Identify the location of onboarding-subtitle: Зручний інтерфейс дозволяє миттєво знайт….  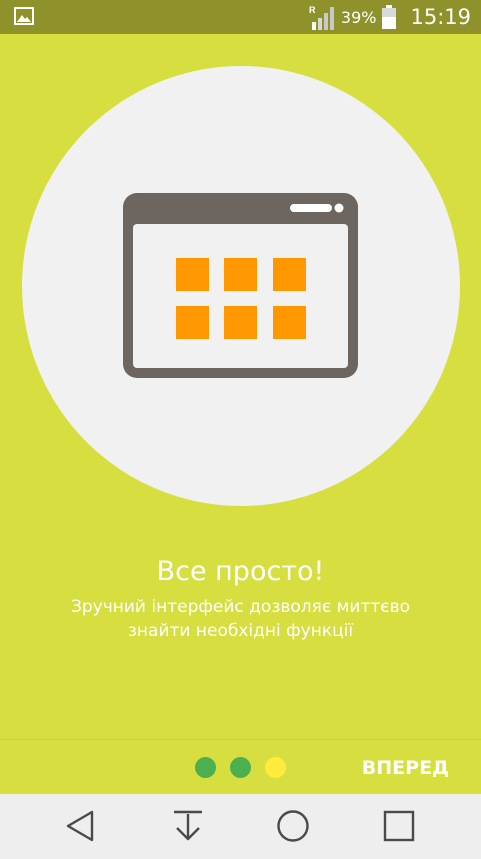
(240, 619).